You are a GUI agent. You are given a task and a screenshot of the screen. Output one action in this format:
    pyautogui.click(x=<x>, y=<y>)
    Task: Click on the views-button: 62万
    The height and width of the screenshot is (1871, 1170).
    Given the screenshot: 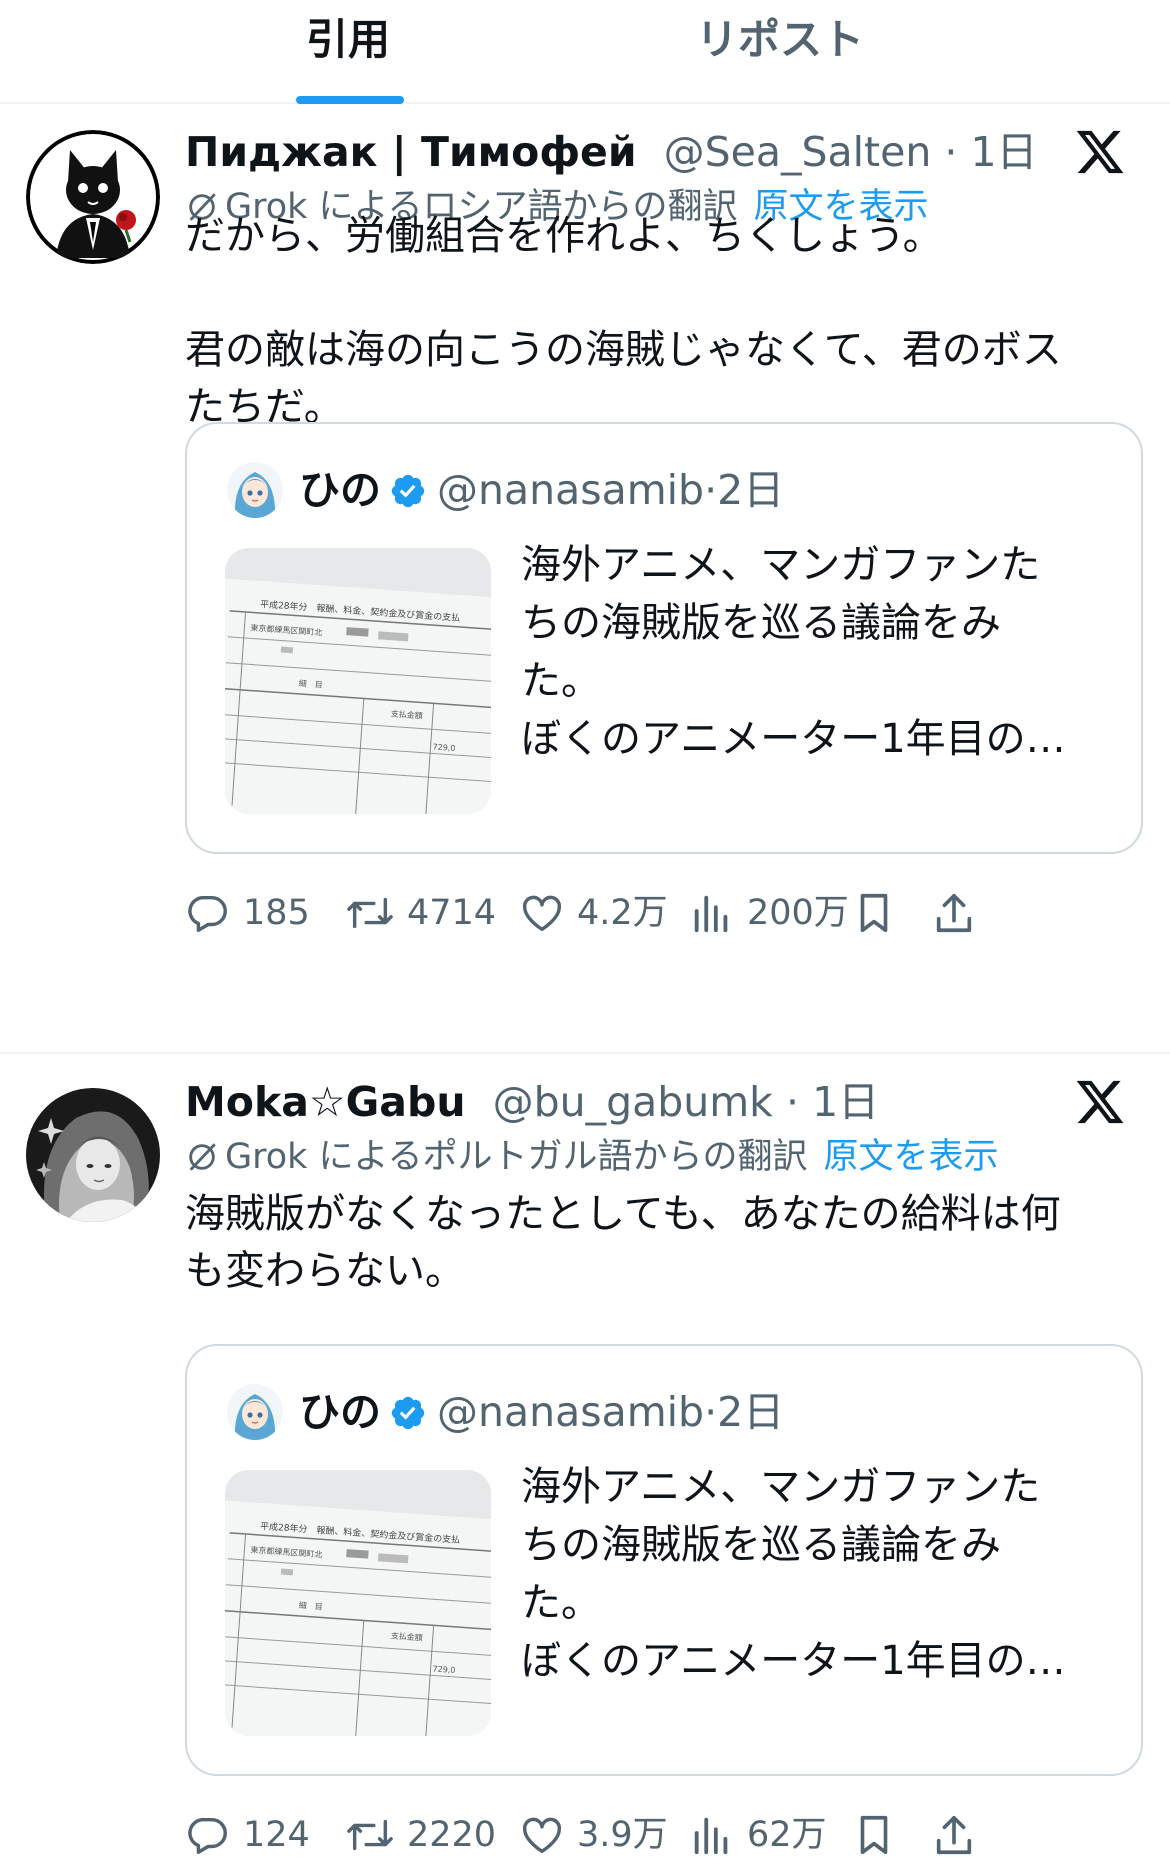 What is the action you would take?
    pyautogui.click(x=758, y=1834)
    